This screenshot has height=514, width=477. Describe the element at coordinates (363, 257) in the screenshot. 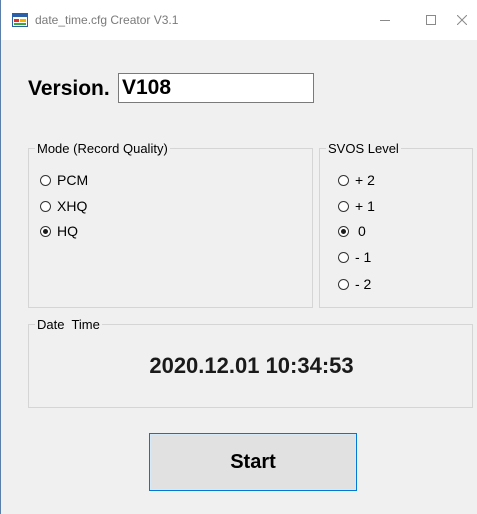

I see `radio-label: - 1` at that location.